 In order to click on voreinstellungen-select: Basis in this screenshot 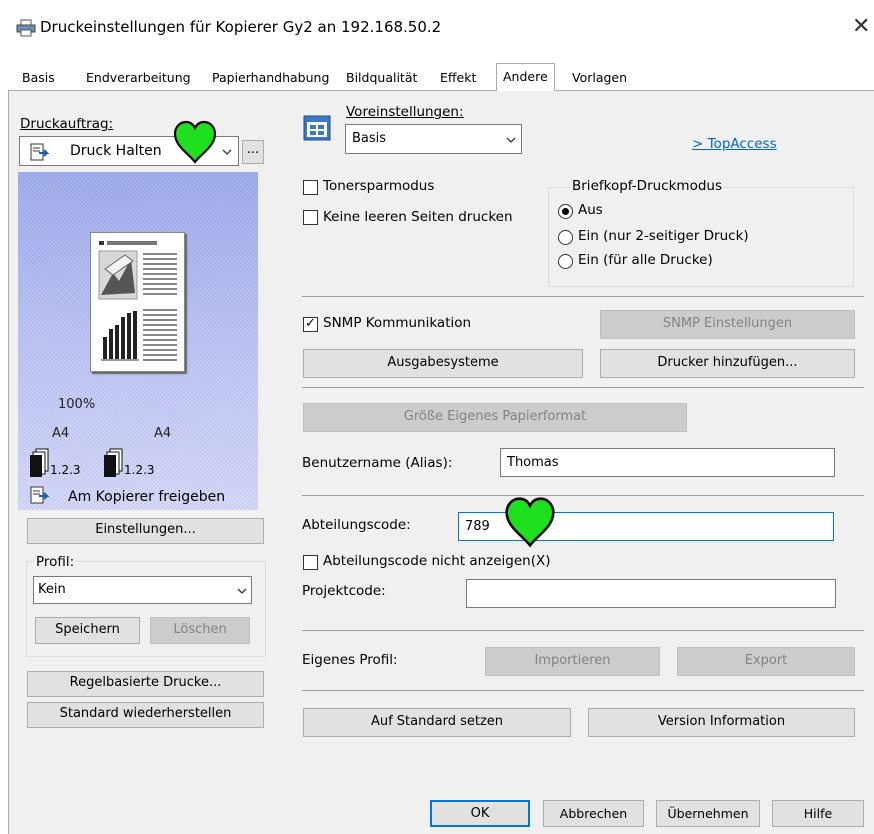, I will do `click(433, 139)`.